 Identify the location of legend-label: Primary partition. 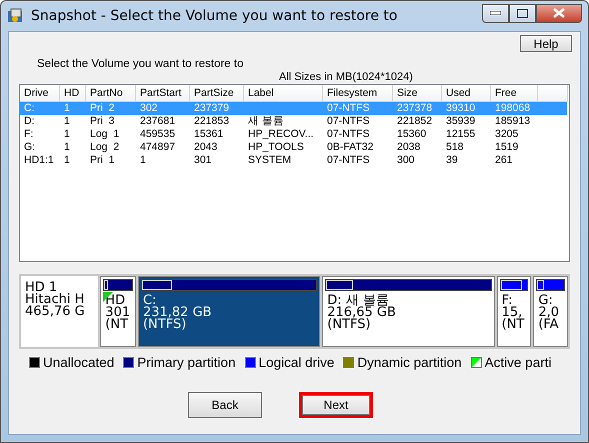
(186, 362).